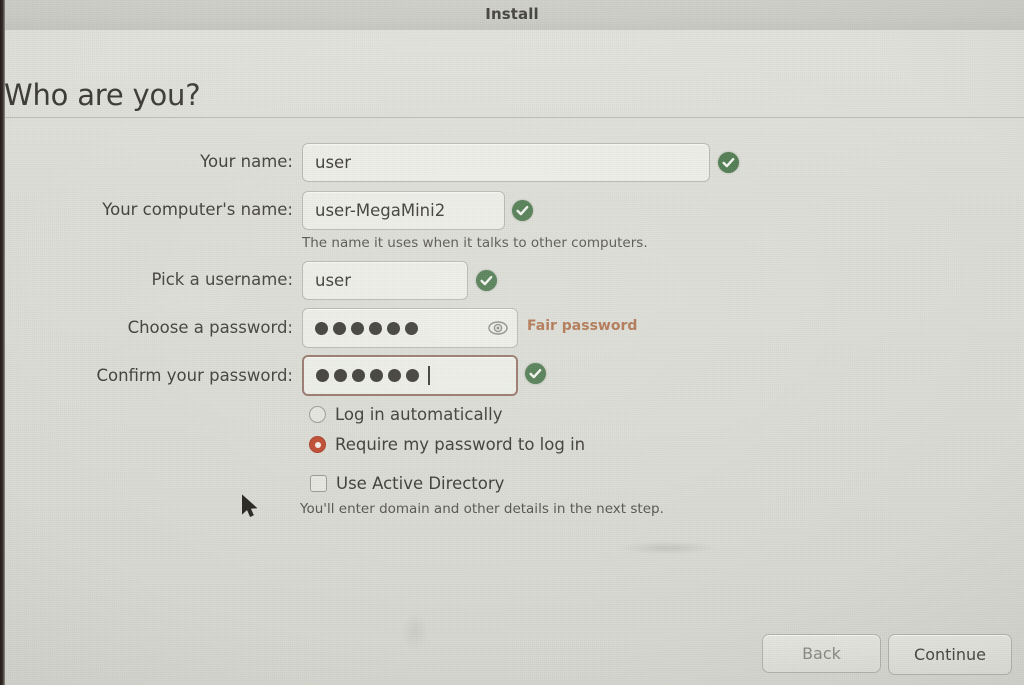 Image resolution: width=1024 pixels, height=685 pixels. I want to click on input-computer-name: user-MegaMini2, so click(403, 210).